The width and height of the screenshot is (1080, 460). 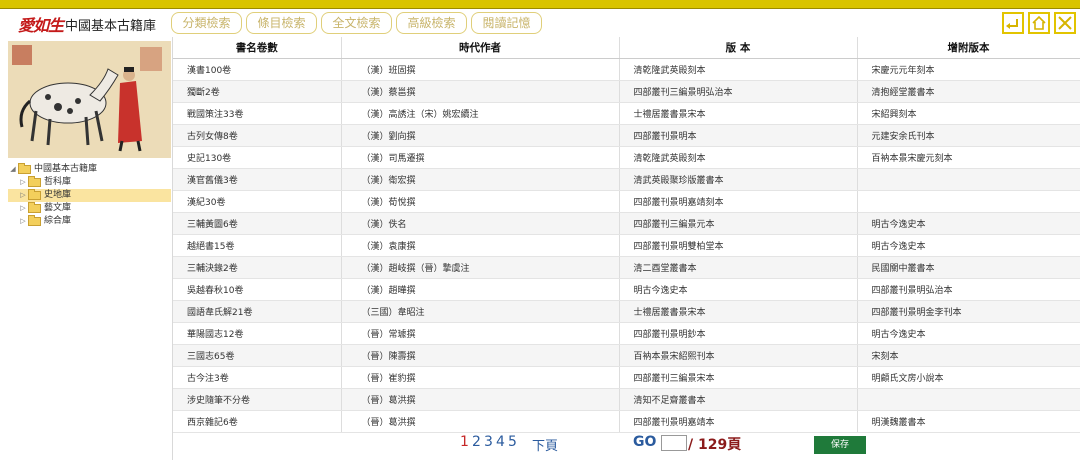 I want to click on cell-extra-edition: 宋紹興刻本, so click(x=968, y=113).